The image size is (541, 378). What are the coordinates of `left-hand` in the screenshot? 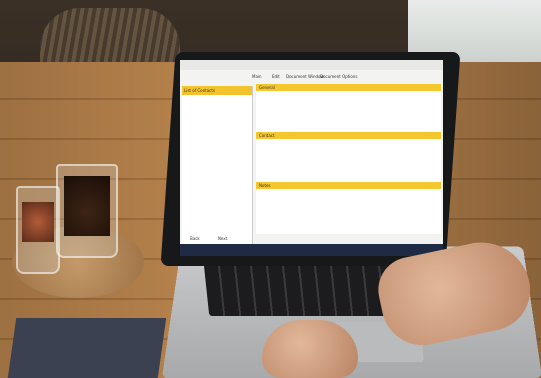 It's located at (310, 349).